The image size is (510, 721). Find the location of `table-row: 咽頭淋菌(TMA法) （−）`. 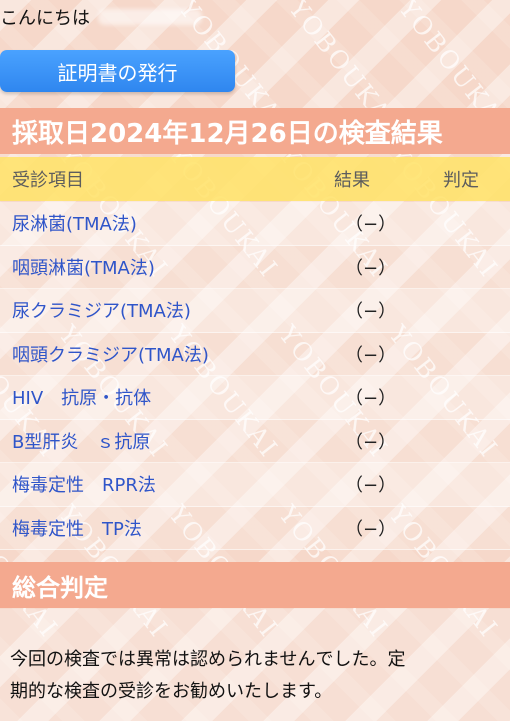

table-row: 咽頭淋菌(TMA法) （−） is located at coordinates (255, 267).